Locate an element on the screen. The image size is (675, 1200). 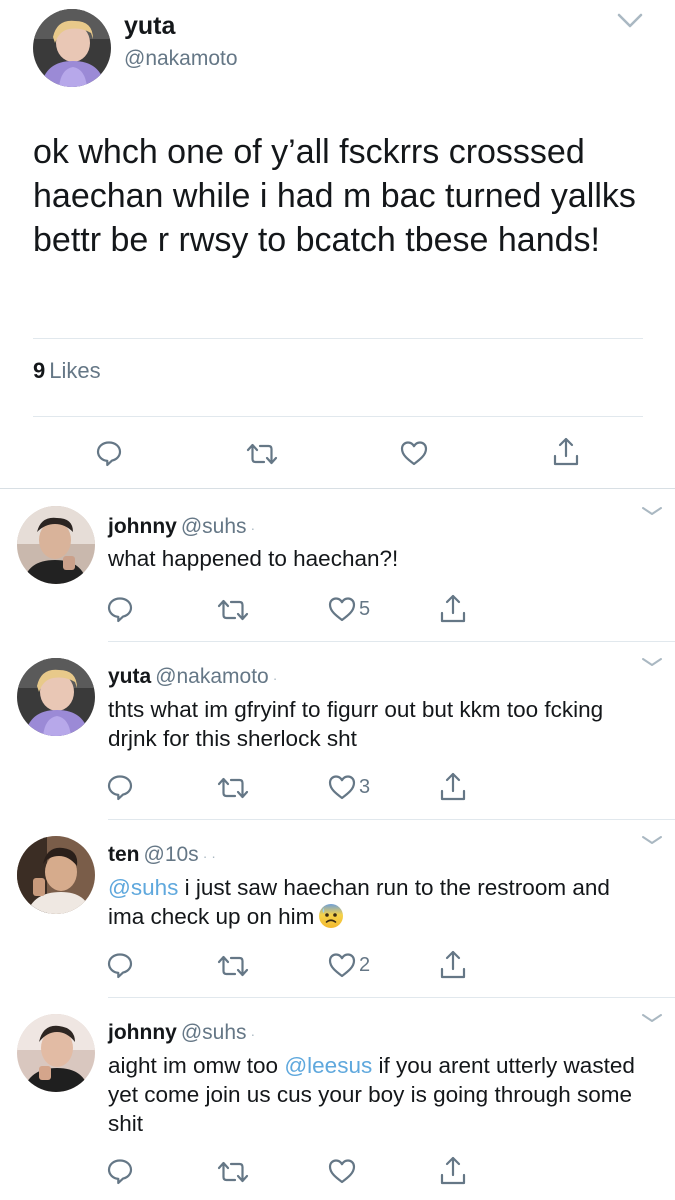
reply-text: what happened to haechan?! is located at coordinates (253, 558).